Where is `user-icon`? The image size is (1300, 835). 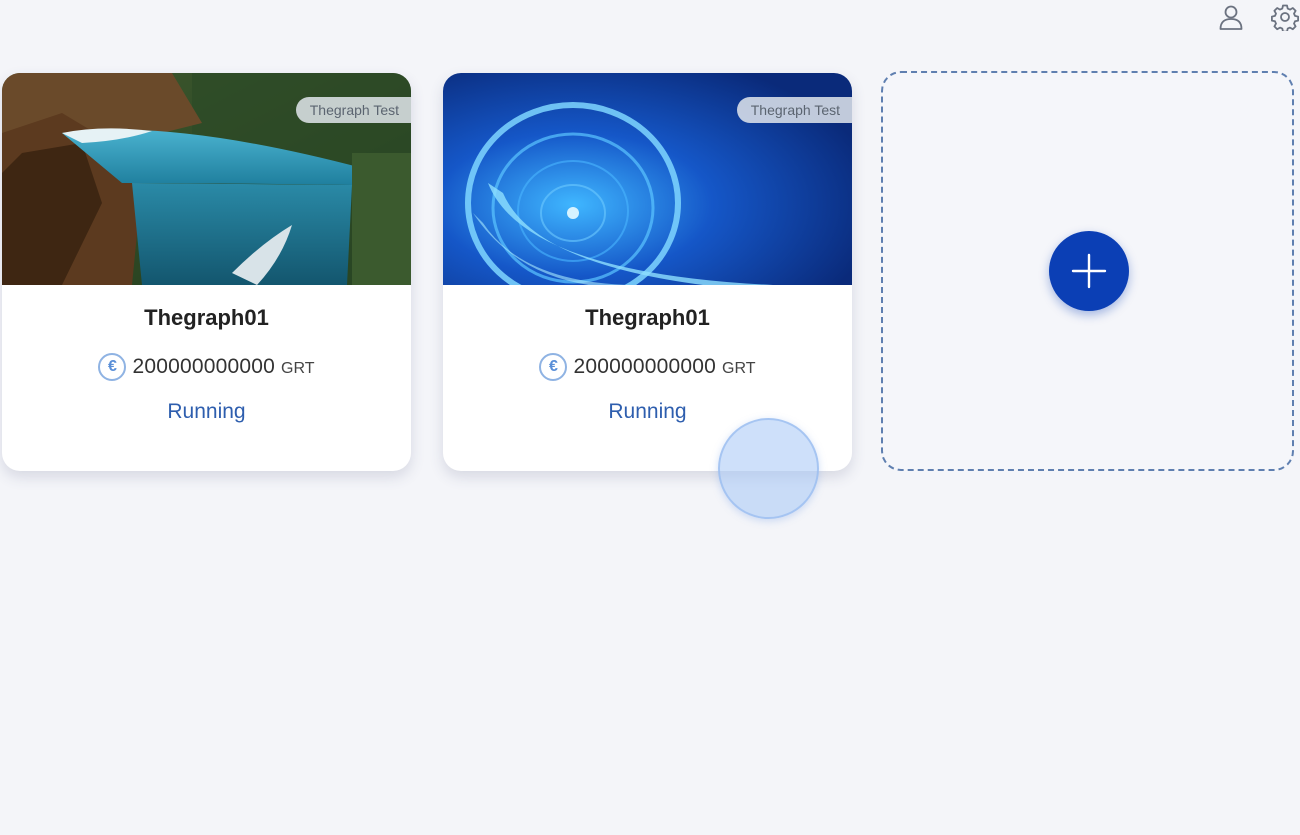
user-icon is located at coordinates (1231, 17).